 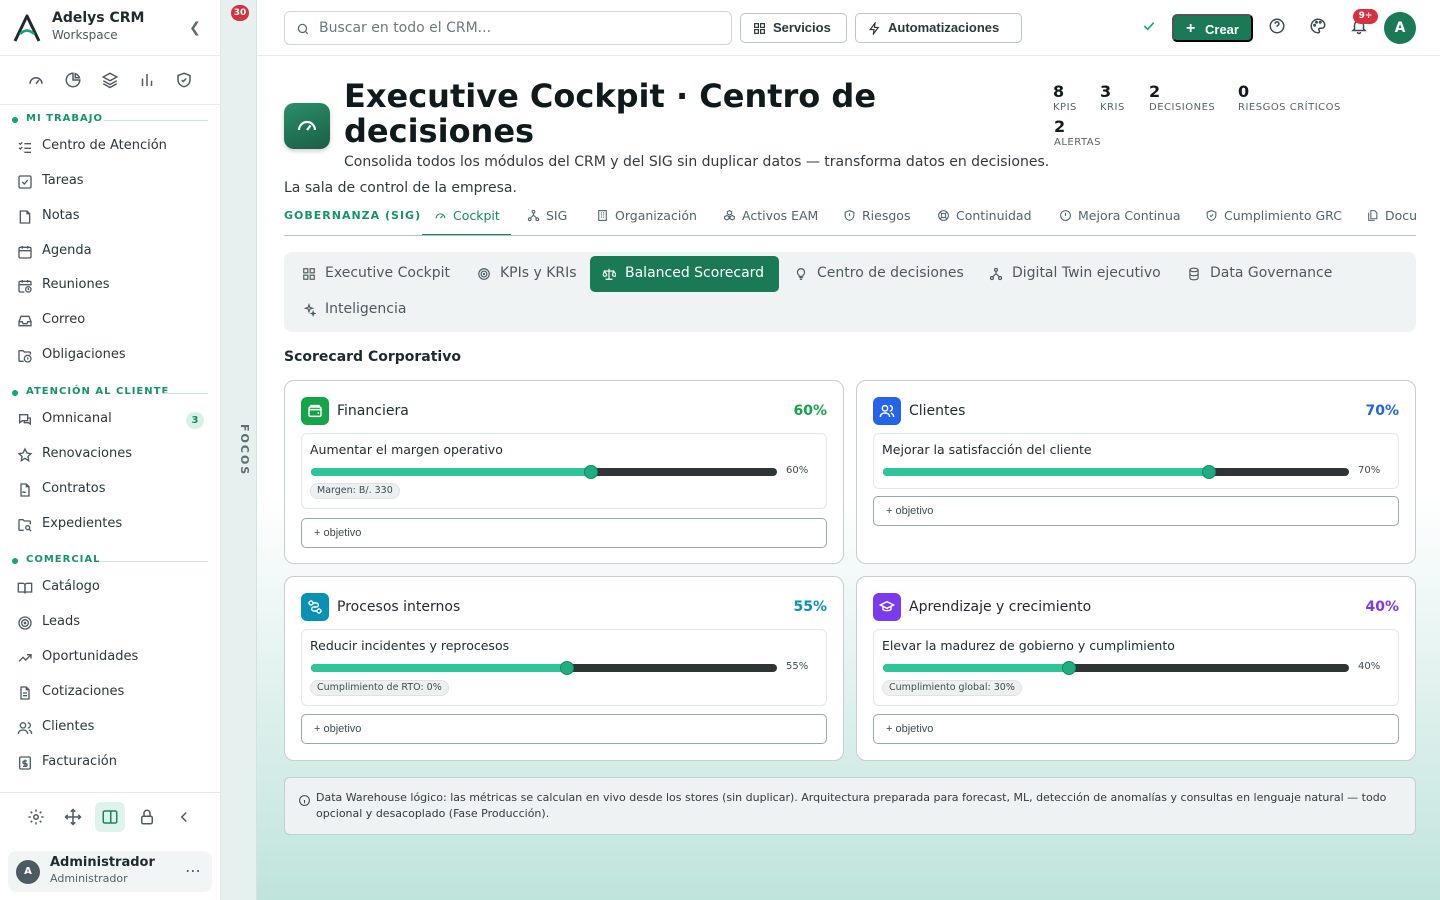 What do you see at coordinates (110, 356) in the screenshot?
I see `sidebar-item-obligaciones: Obligaciones` at bounding box center [110, 356].